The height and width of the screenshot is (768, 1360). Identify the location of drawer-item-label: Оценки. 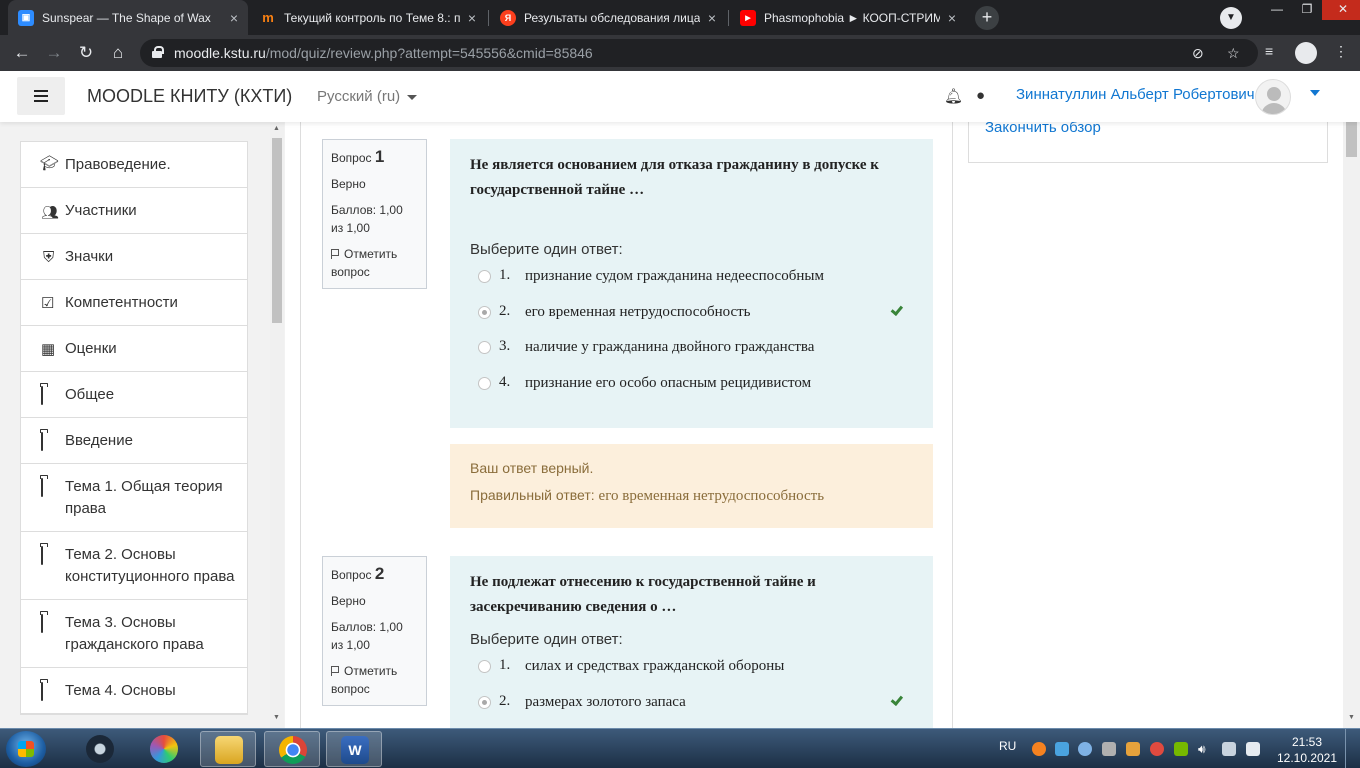
(91, 348).